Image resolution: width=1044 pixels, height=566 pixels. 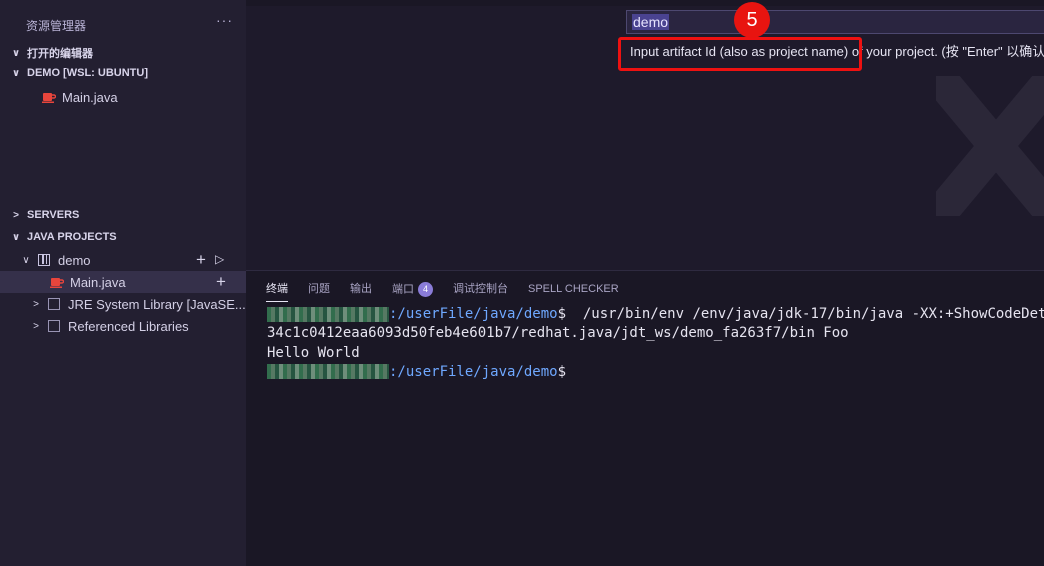 I want to click on watermark-logo-icon, so click(x=990, y=146).